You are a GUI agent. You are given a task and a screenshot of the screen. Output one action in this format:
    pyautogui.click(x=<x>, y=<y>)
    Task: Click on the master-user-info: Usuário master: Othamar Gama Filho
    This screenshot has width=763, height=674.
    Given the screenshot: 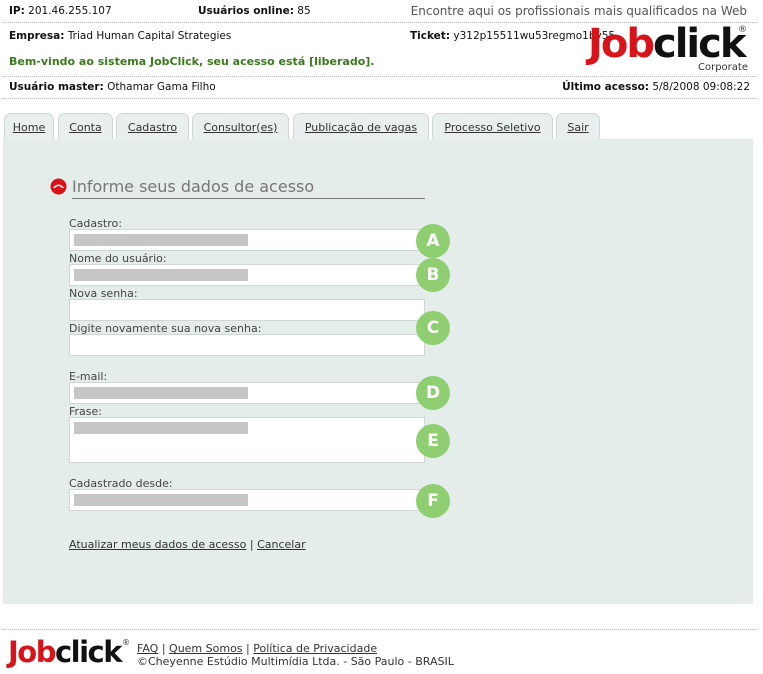 What is the action you would take?
    pyautogui.click(x=112, y=87)
    